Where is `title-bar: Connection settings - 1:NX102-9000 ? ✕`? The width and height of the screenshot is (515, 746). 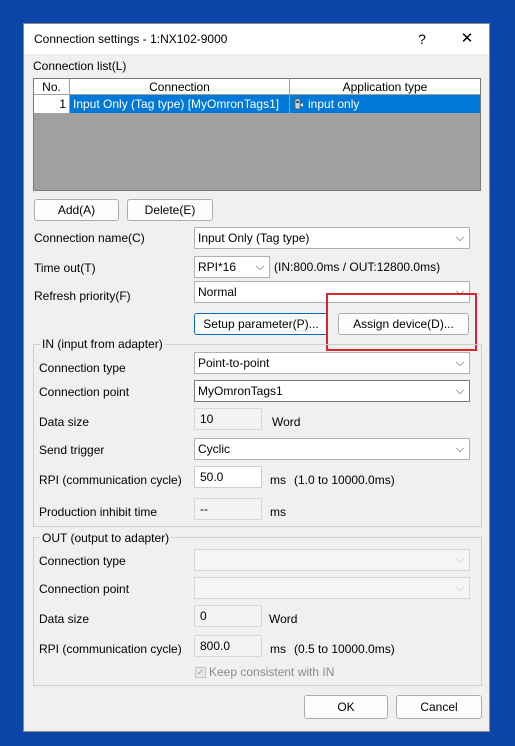 title-bar: Connection settings - 1:NX102-9000 ? ✕ is located at coordinates (256, 39).